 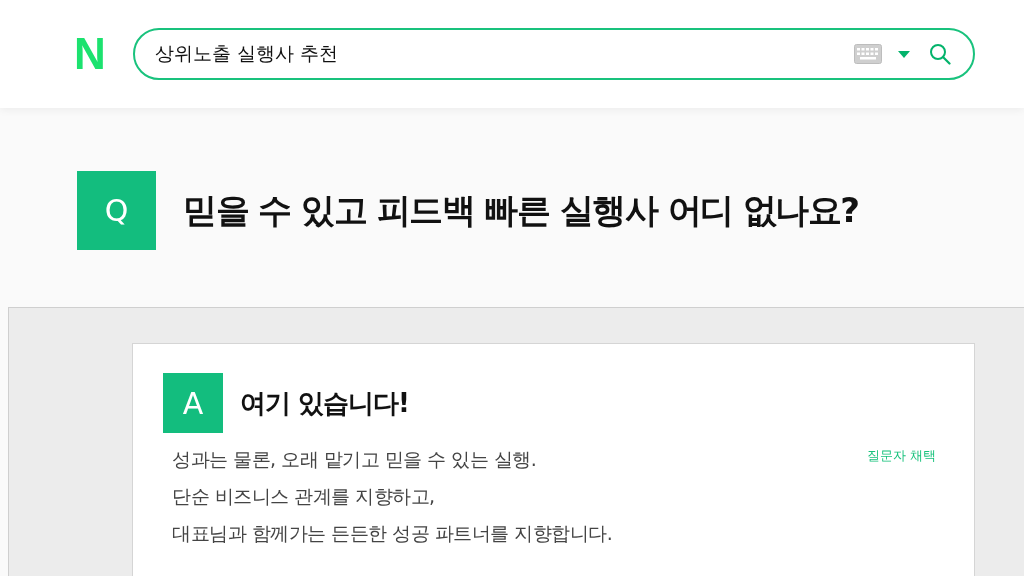 I want to click on answer-text: 대표님과 함께가는 든든한 성공 파트너를 지향합니다., so click(x=392, y=533).